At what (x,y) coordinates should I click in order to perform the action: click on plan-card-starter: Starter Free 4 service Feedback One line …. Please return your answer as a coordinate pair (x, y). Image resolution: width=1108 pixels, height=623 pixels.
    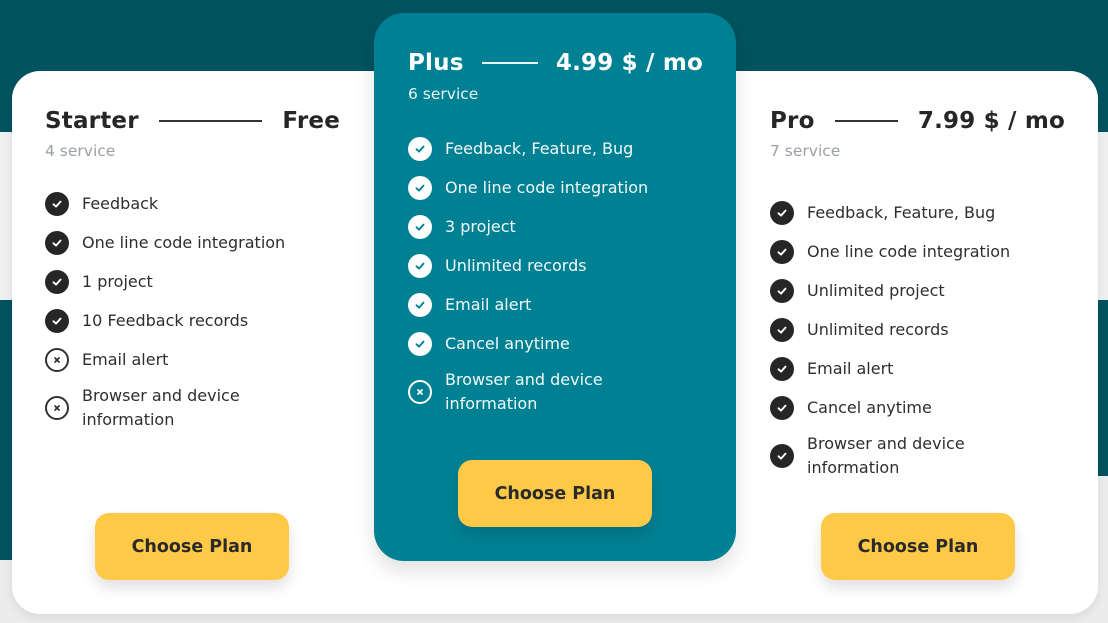
    Looking at the image, I should click on (192, 272).